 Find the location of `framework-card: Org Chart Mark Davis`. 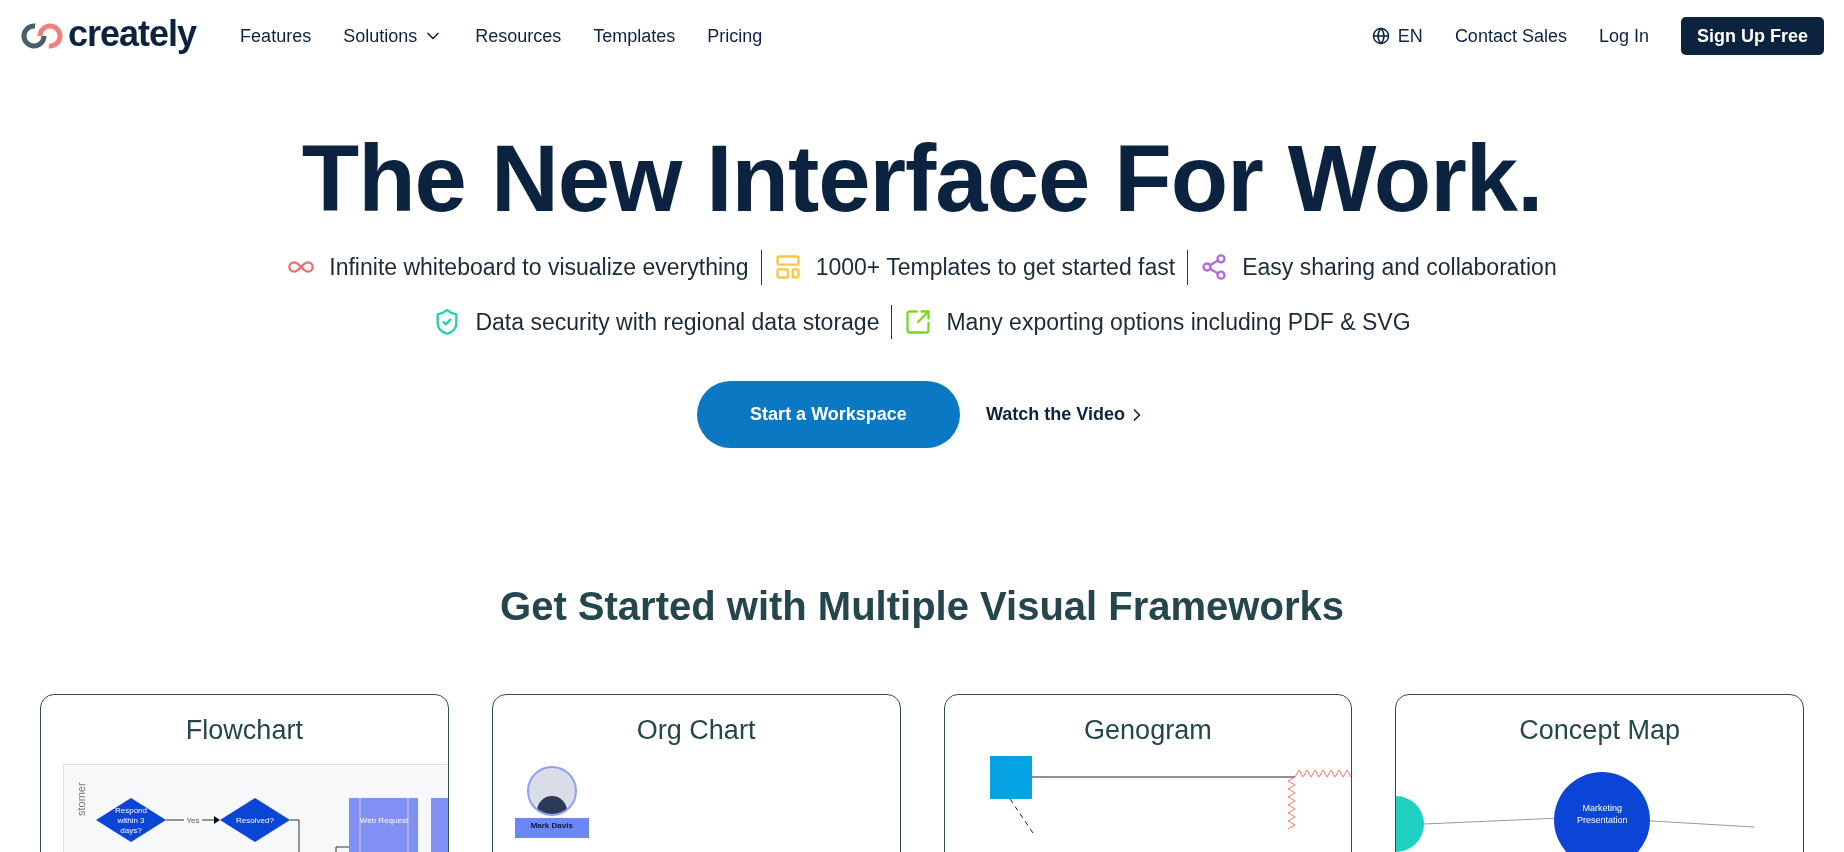

framework-card: Org Chart Mark Davis is located at coordinates (696, 773).